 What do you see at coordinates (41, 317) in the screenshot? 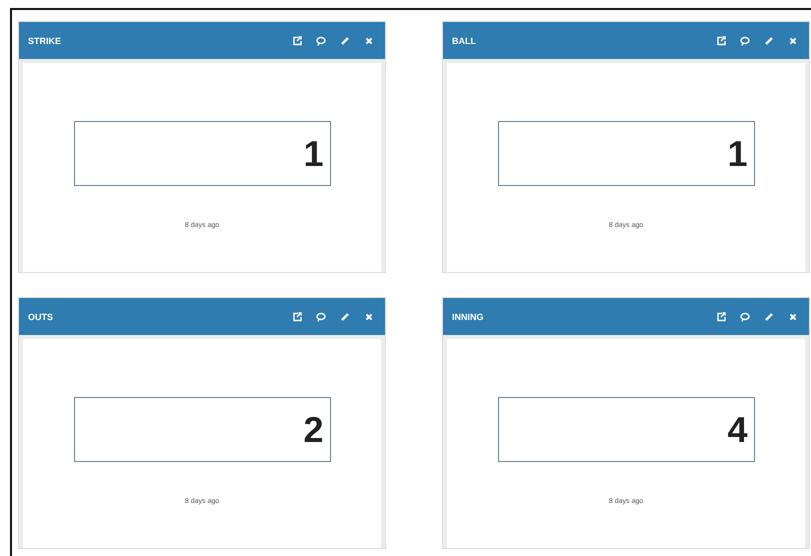
I see `widget-title: OUTS` at bounding box center [41, 317].